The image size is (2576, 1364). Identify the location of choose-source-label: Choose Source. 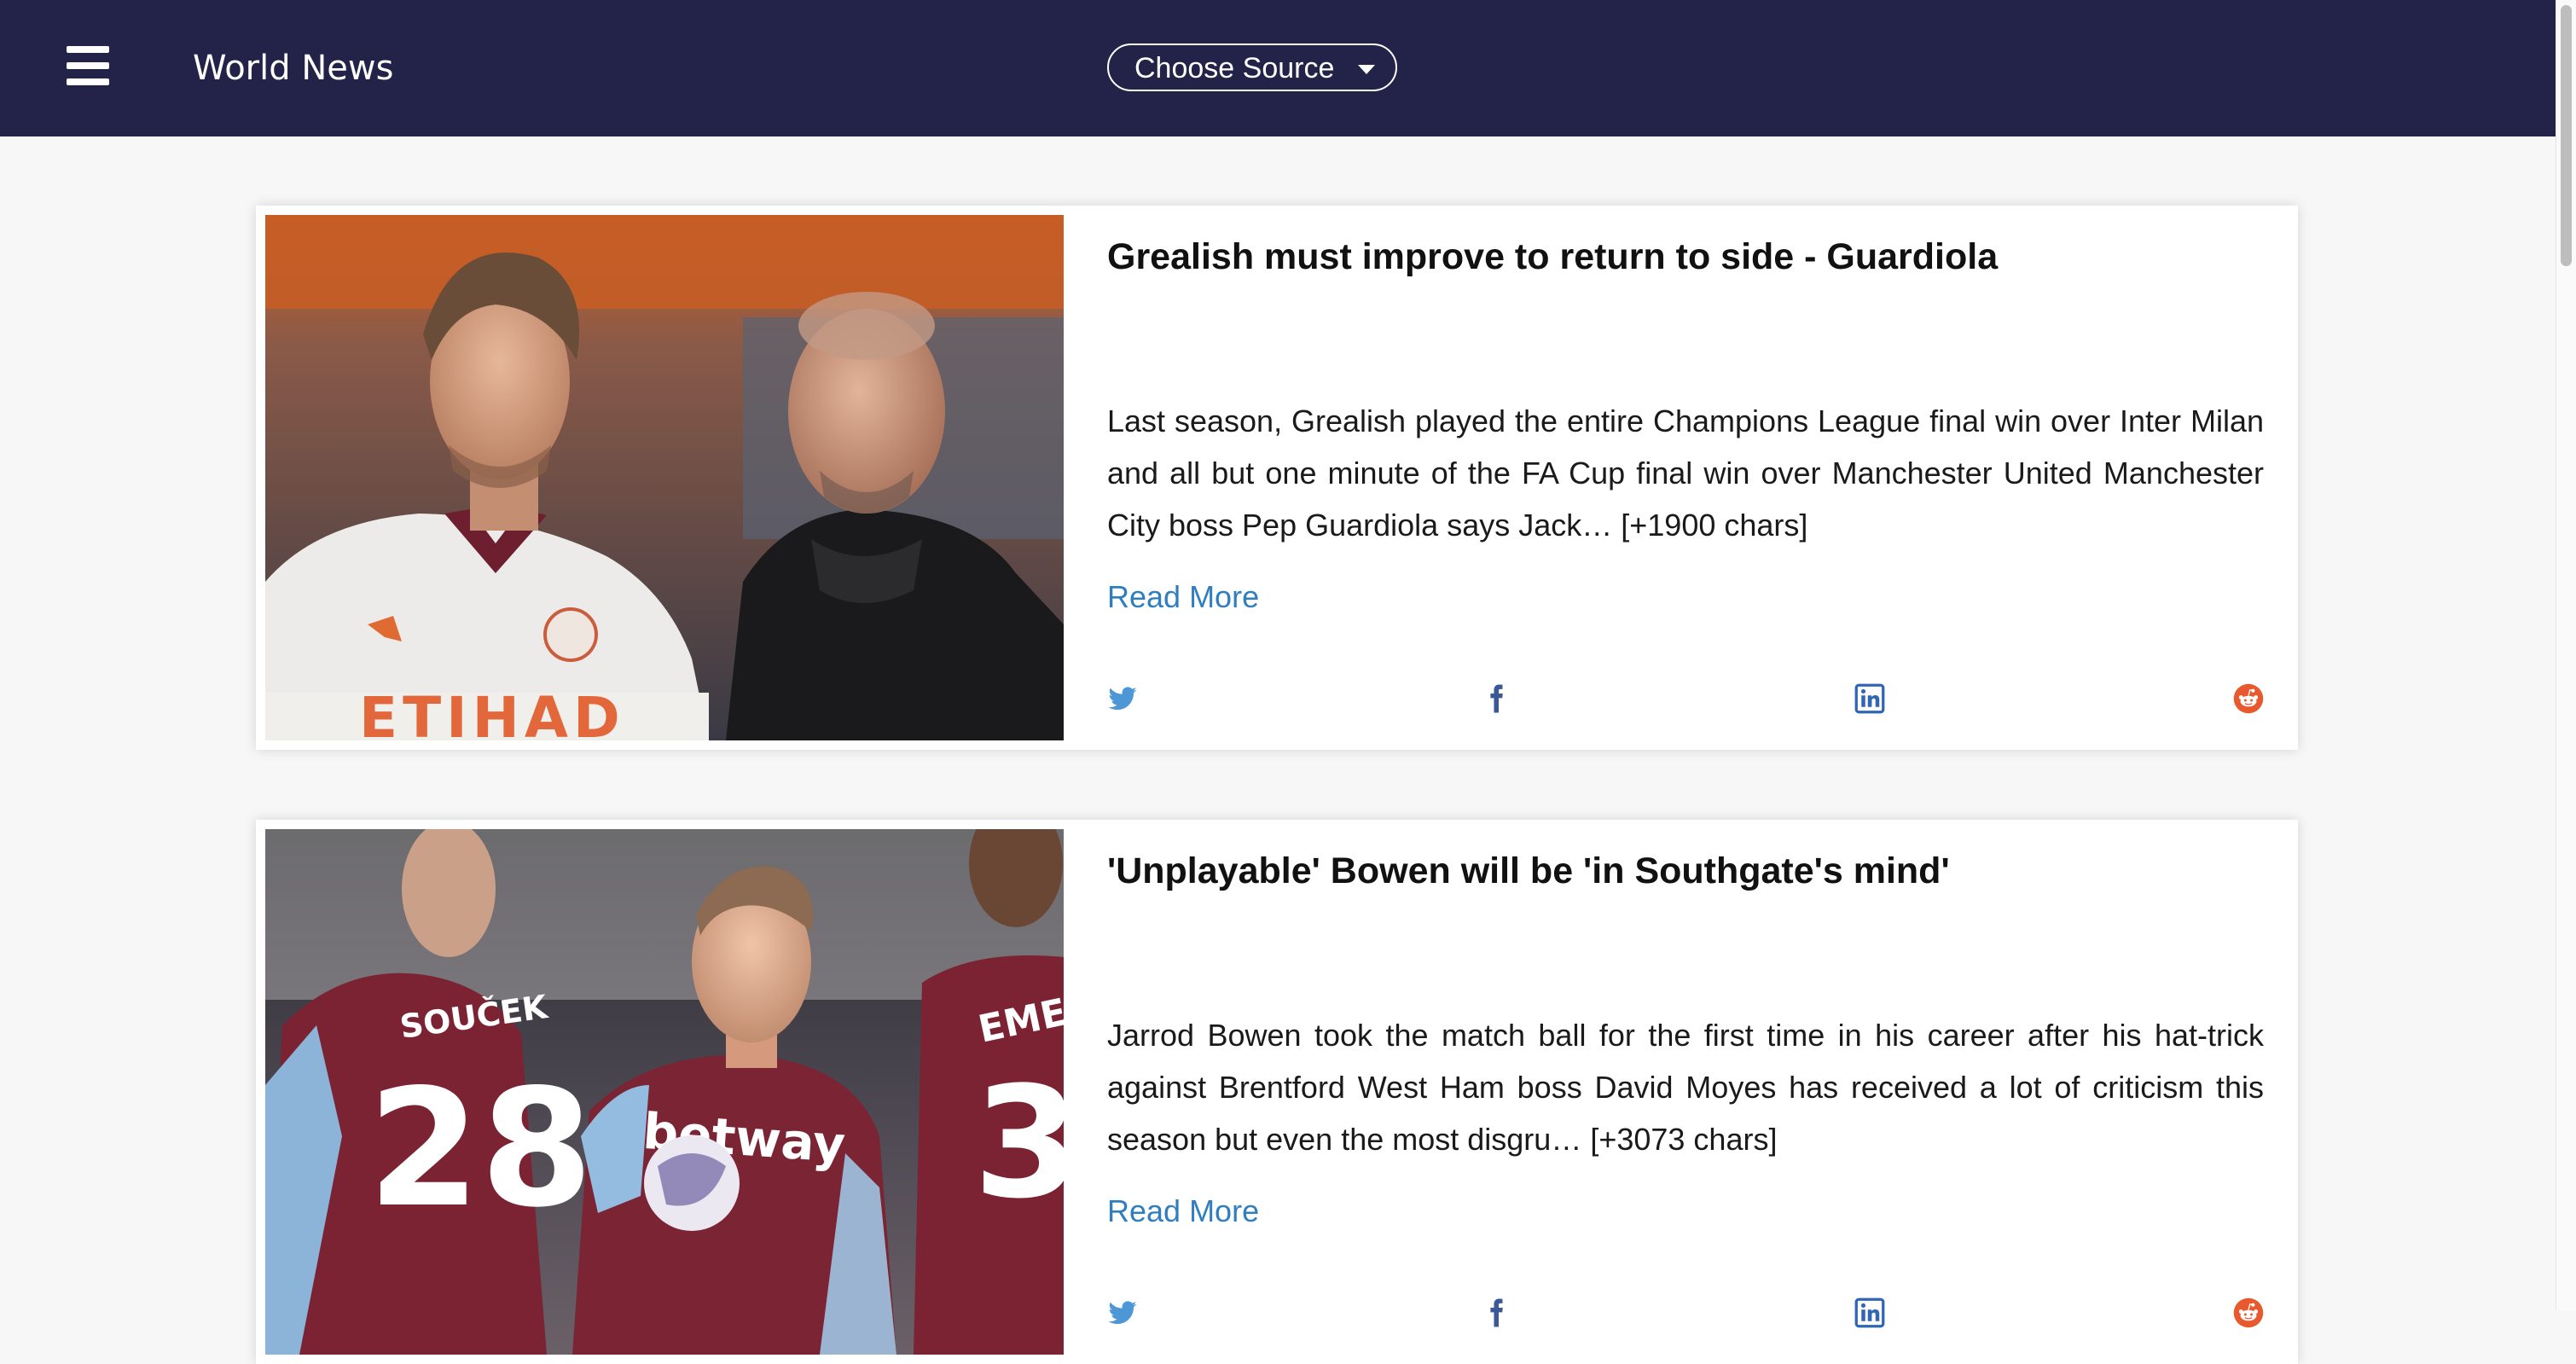
(1234, 68).